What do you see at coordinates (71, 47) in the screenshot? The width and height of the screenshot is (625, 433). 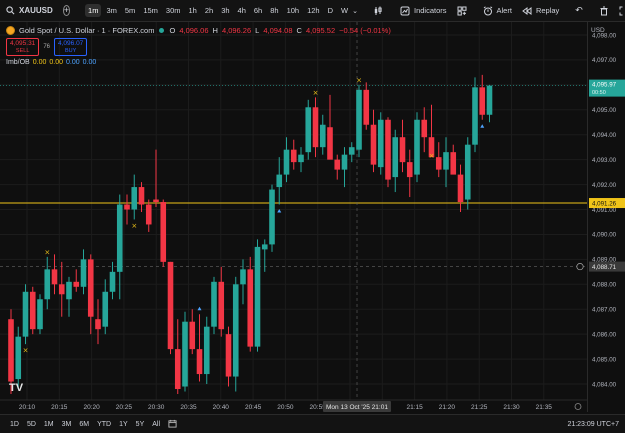 I see `buy-button: 4,096.07 BUY` at bounding box center [71, 47].